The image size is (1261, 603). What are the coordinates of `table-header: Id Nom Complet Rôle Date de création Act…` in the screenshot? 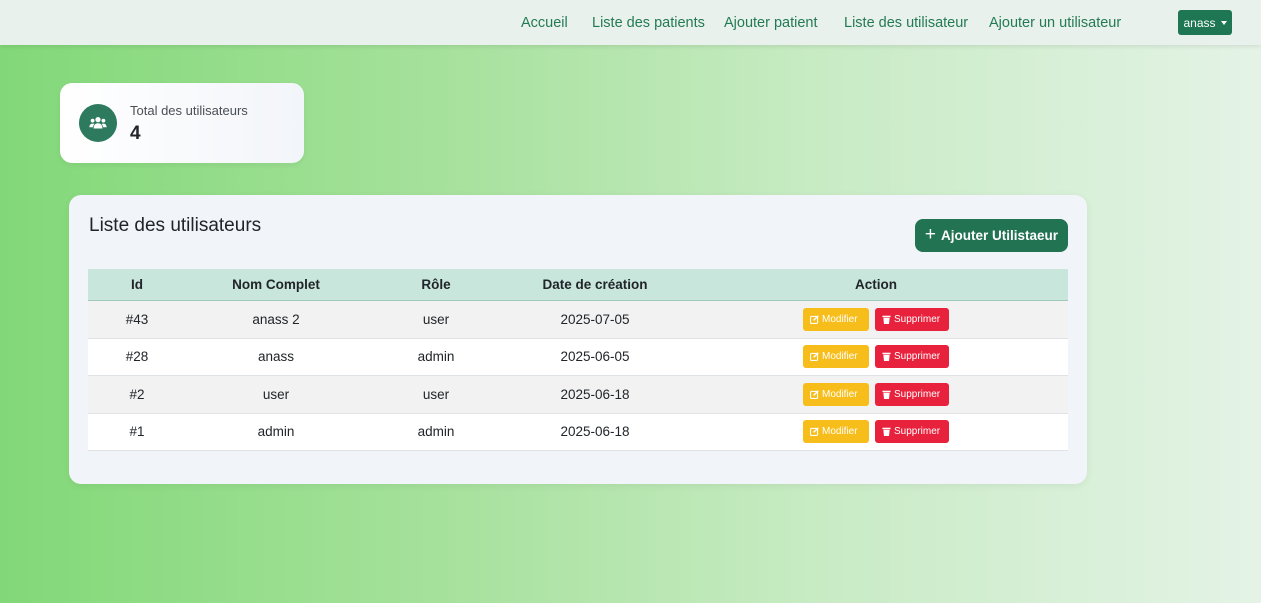 It's located at (578, 285).